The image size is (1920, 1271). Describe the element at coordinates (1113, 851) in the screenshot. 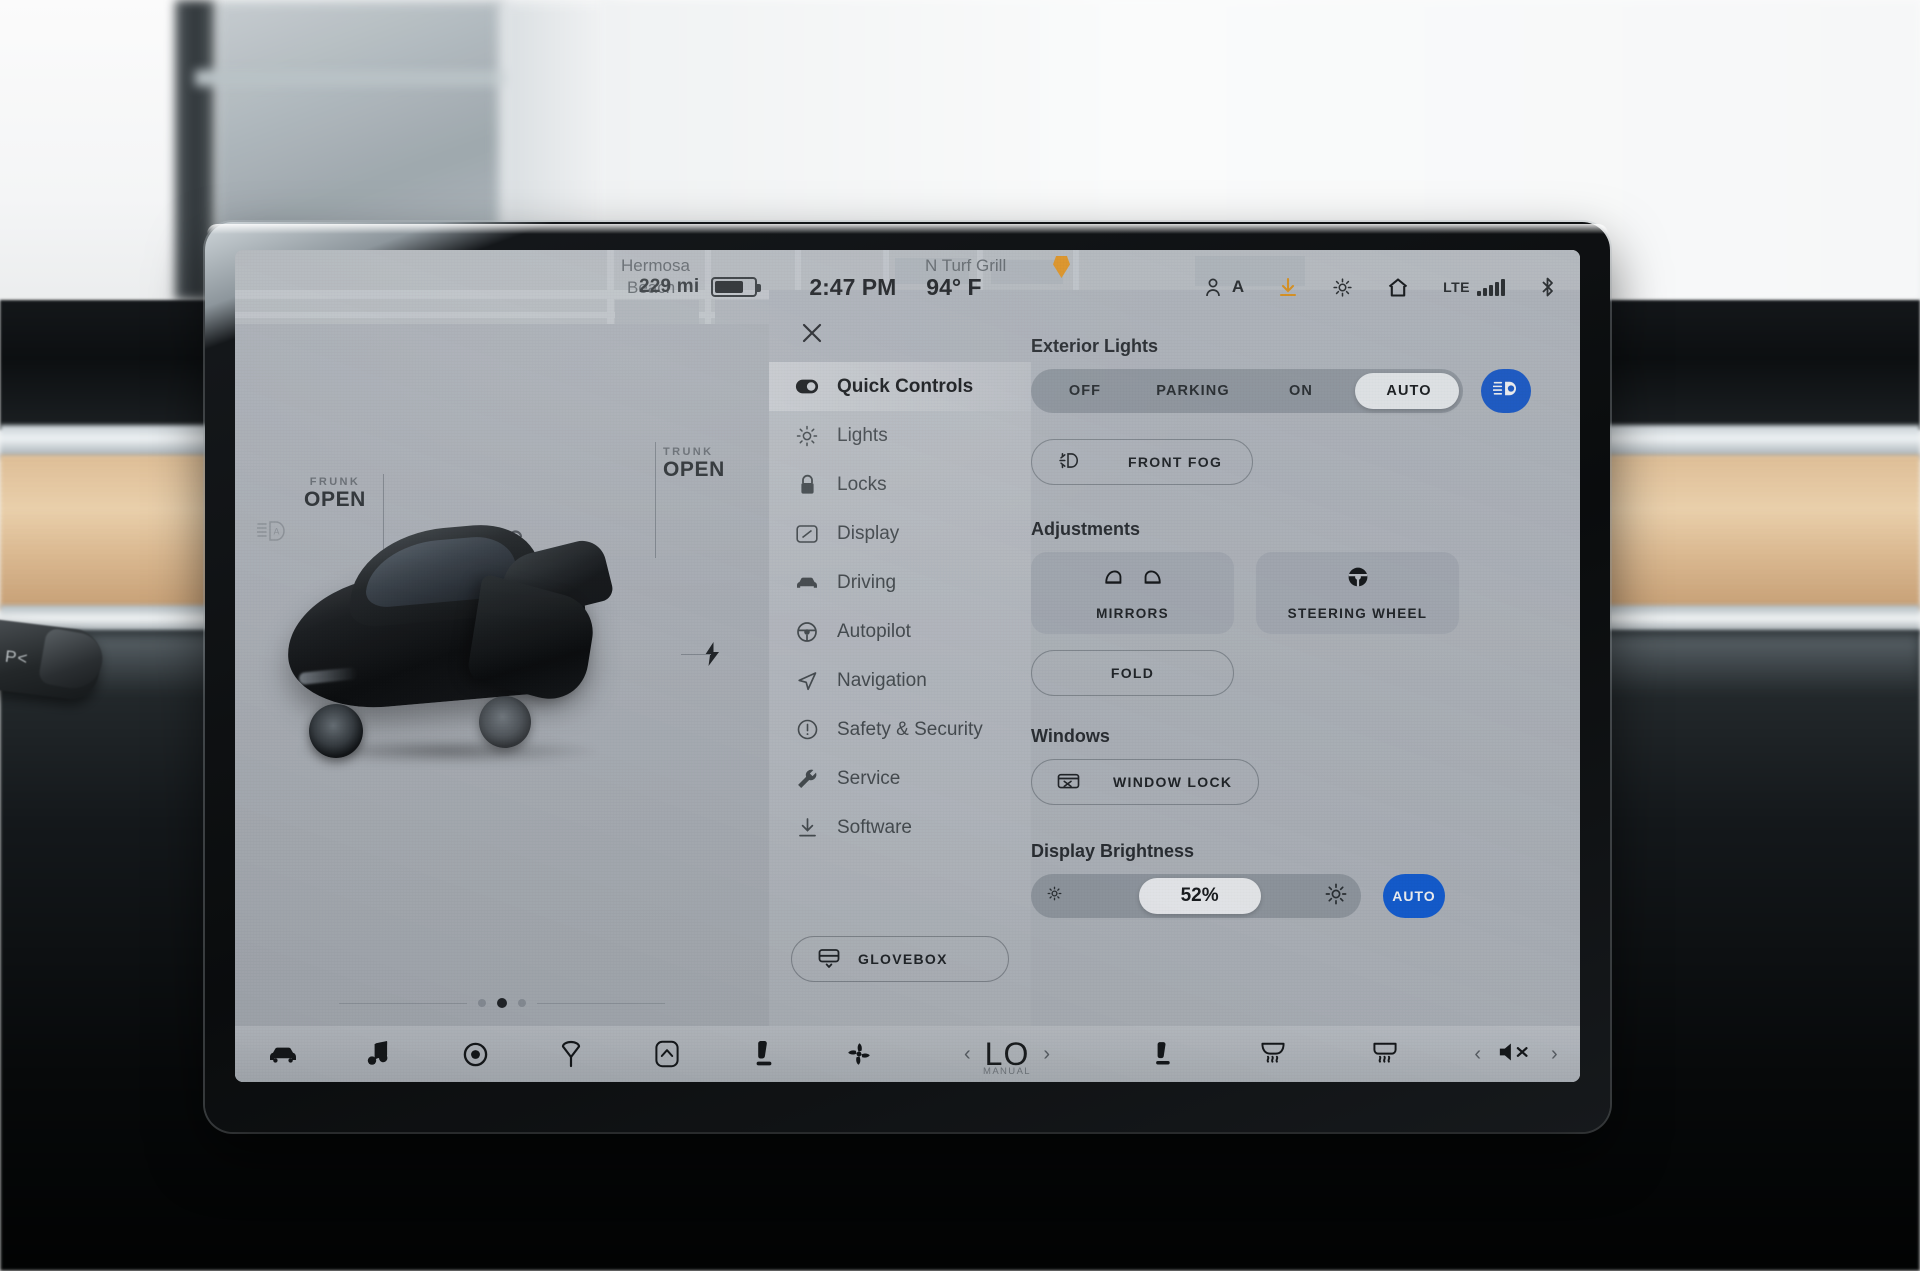

I see `display-brightness-title: Display Brightness` at that location.